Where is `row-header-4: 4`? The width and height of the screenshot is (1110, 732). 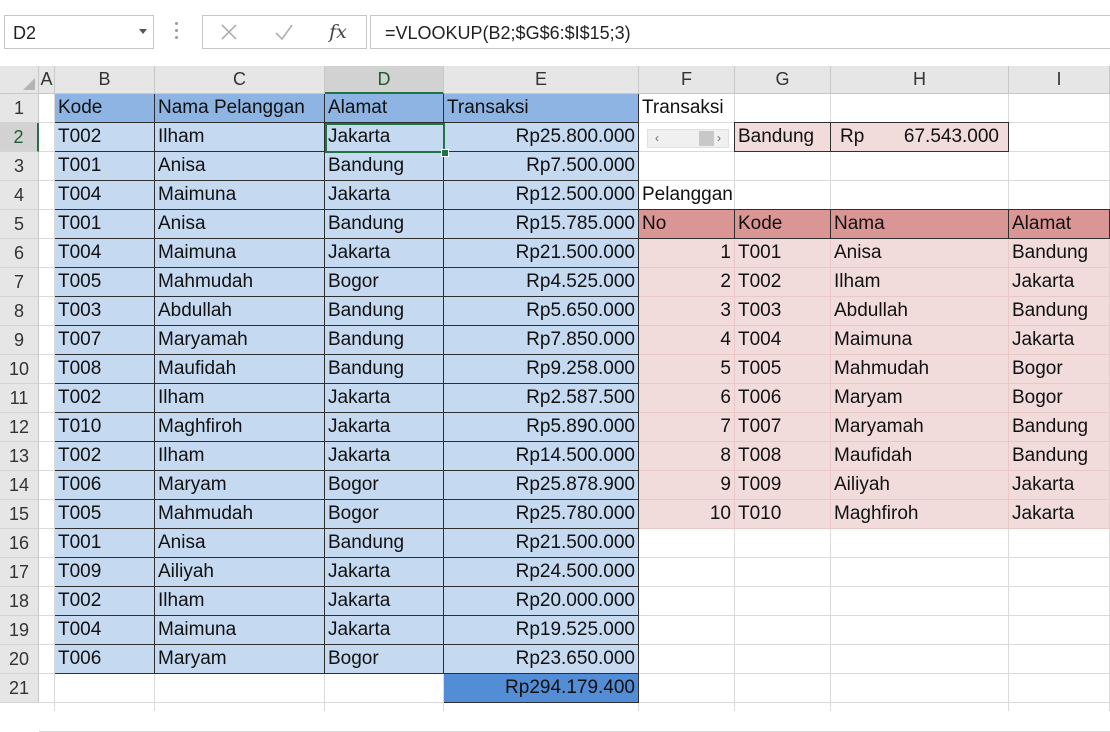
row-header-4: 4 is located at coordinates (19, 195).